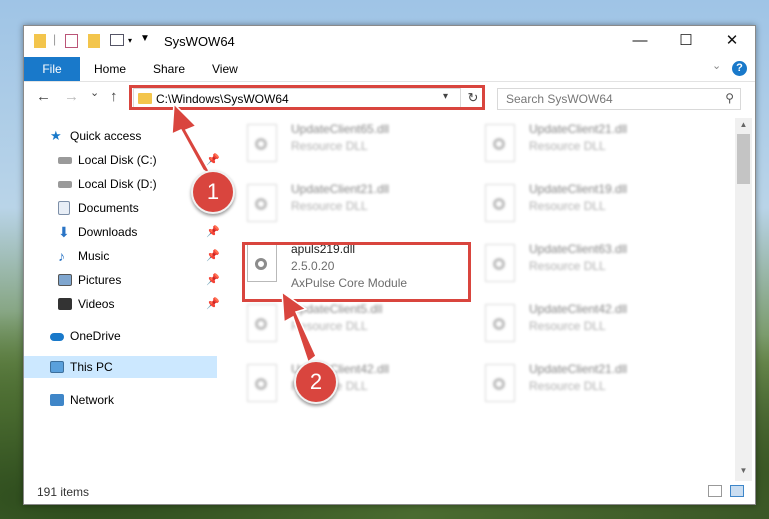 This screenshot has width=769, height=519. What do you see at coordinates (244, 233) in the screenshot?
I see `annotation-arrows` at bounding box center [244, 233].